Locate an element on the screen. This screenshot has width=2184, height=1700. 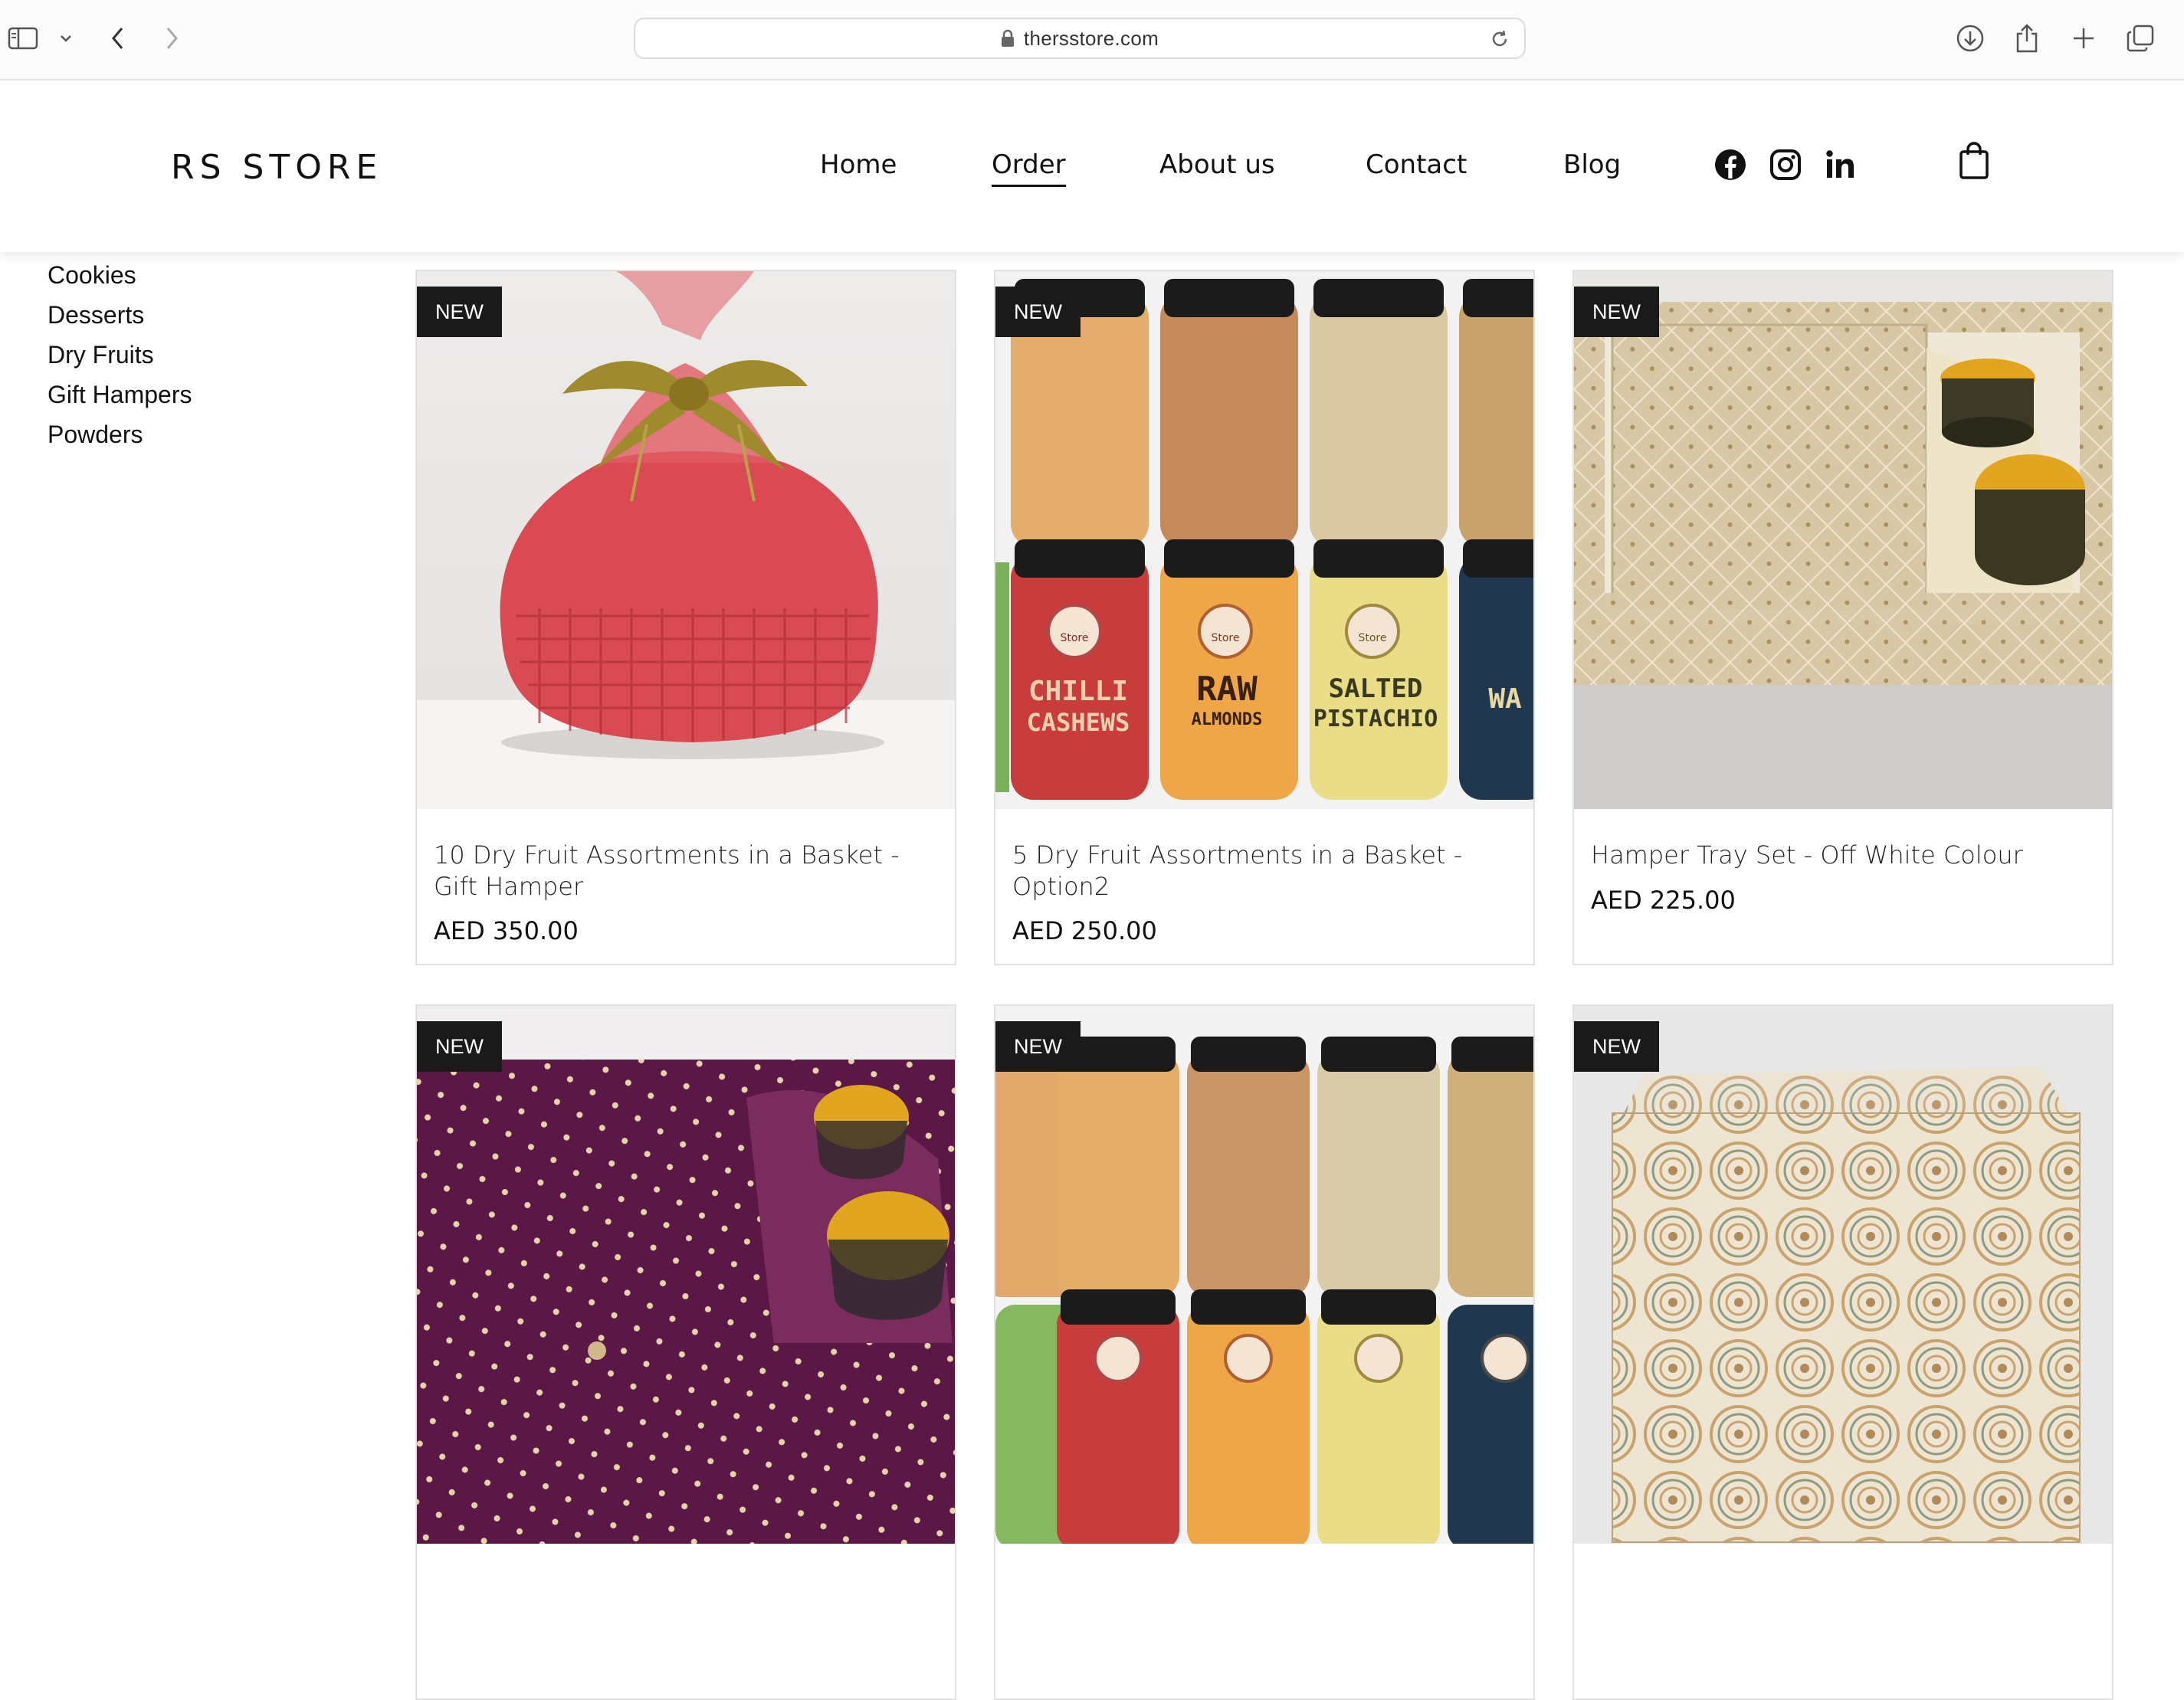
sidebar-toggle-icon is located at coordinates (23, 38).